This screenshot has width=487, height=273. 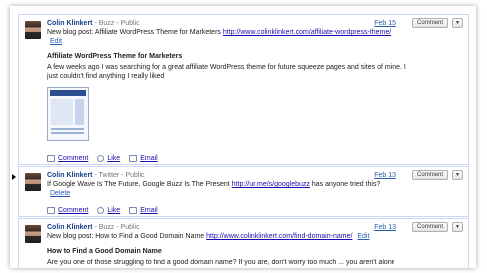 What do you see at coordinates (220, 175) in the screenshot?
I see `post-header: Colin Klinkert - Twitter - Public` at bounding box center [220, 175].